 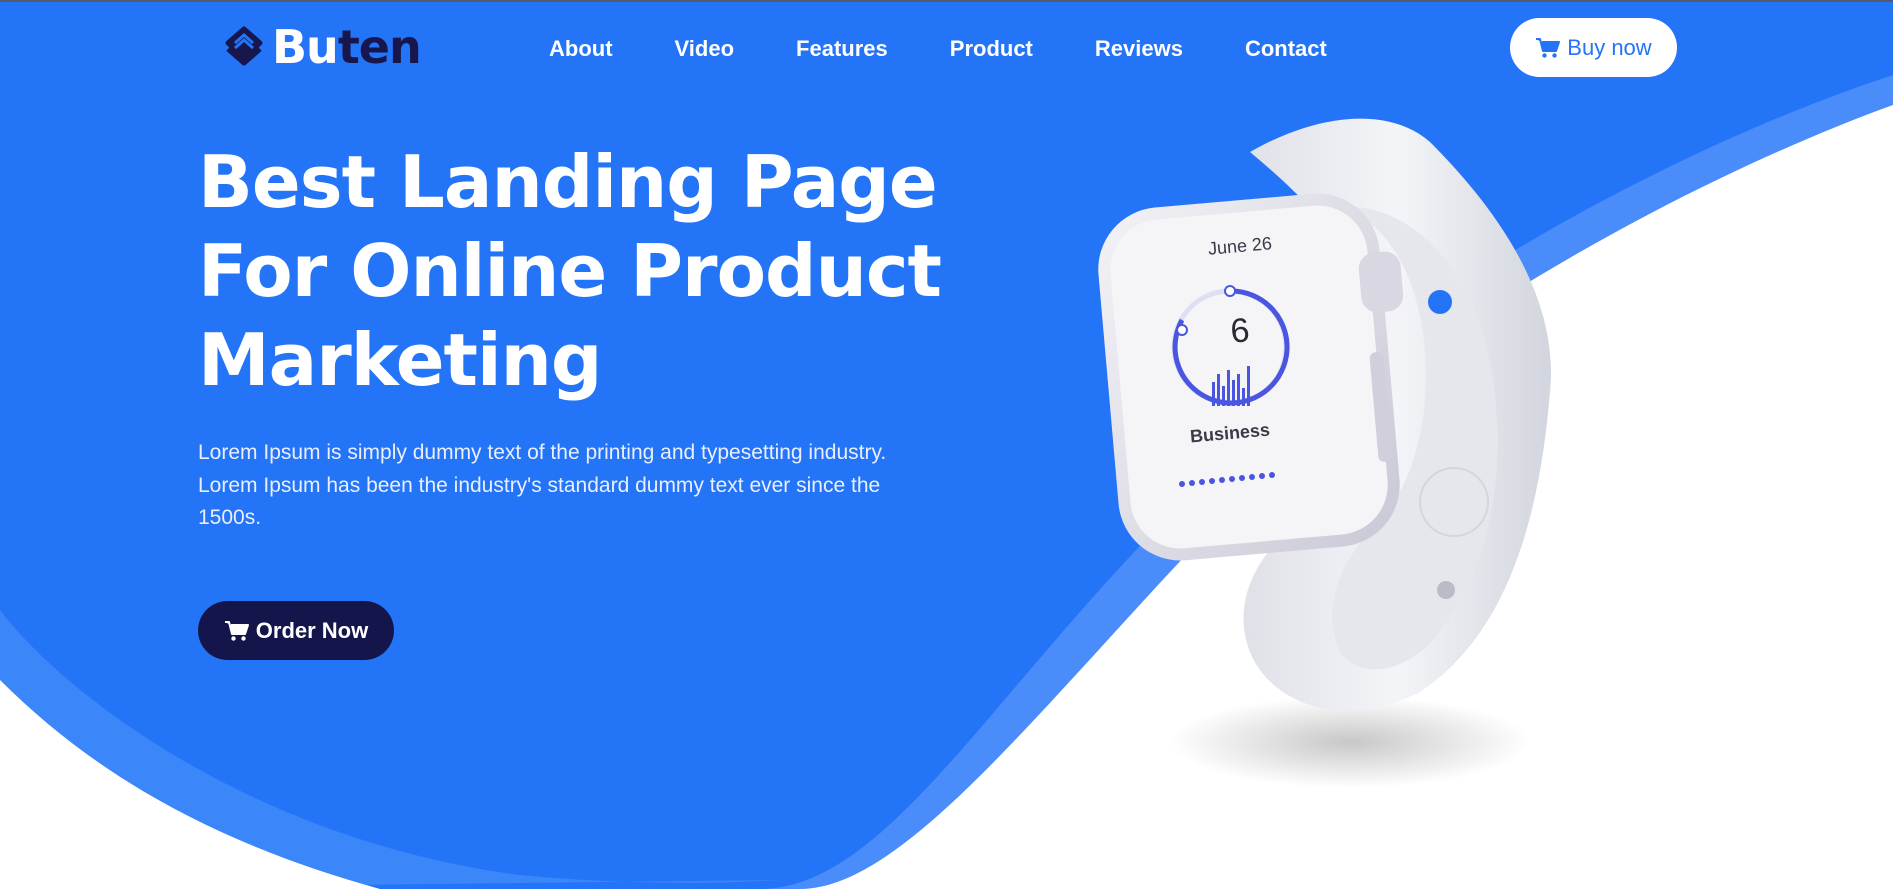 What do you see at coordinates (400, 360) in the screenshot?
I see `hero-title-line-3: Marketing` at bounding box center [400, 360].